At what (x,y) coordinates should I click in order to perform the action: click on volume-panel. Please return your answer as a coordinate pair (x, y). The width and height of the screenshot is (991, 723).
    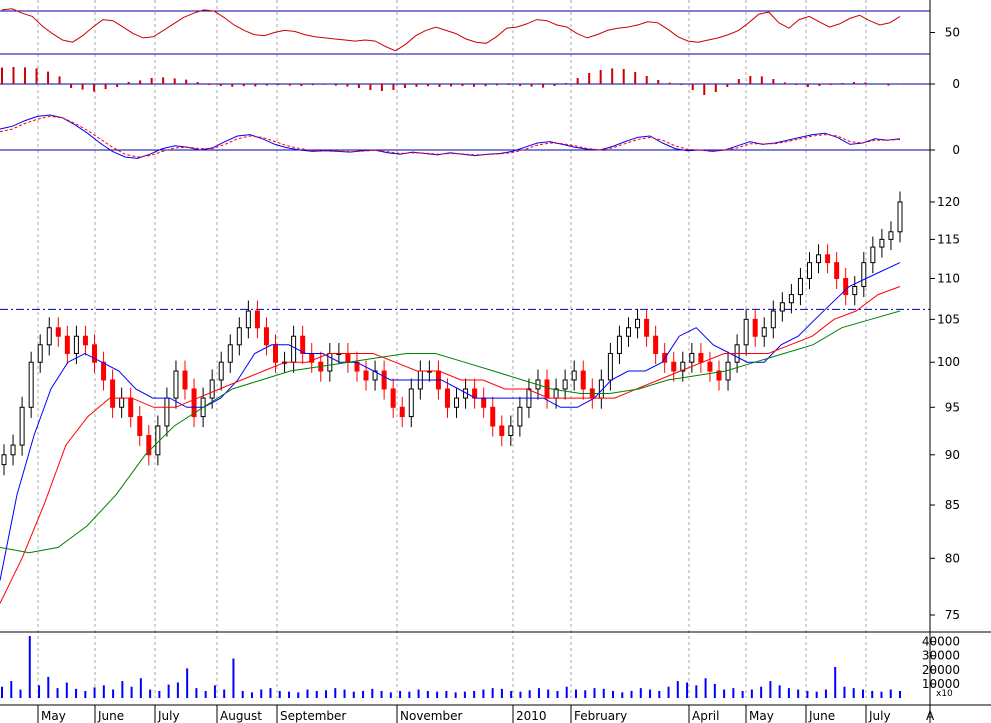
    Looking at the image, I should click on (451, 667).